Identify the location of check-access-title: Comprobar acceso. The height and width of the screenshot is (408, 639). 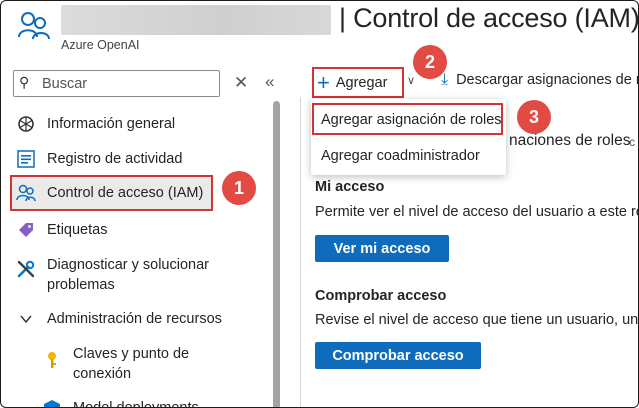
(381, 296).